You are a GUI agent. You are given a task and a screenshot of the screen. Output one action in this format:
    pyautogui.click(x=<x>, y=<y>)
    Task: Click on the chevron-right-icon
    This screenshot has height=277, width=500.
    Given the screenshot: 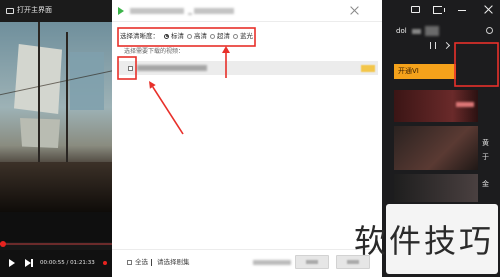 What is the action you would take?
    pyautogui.click(x=446, y=45)
    